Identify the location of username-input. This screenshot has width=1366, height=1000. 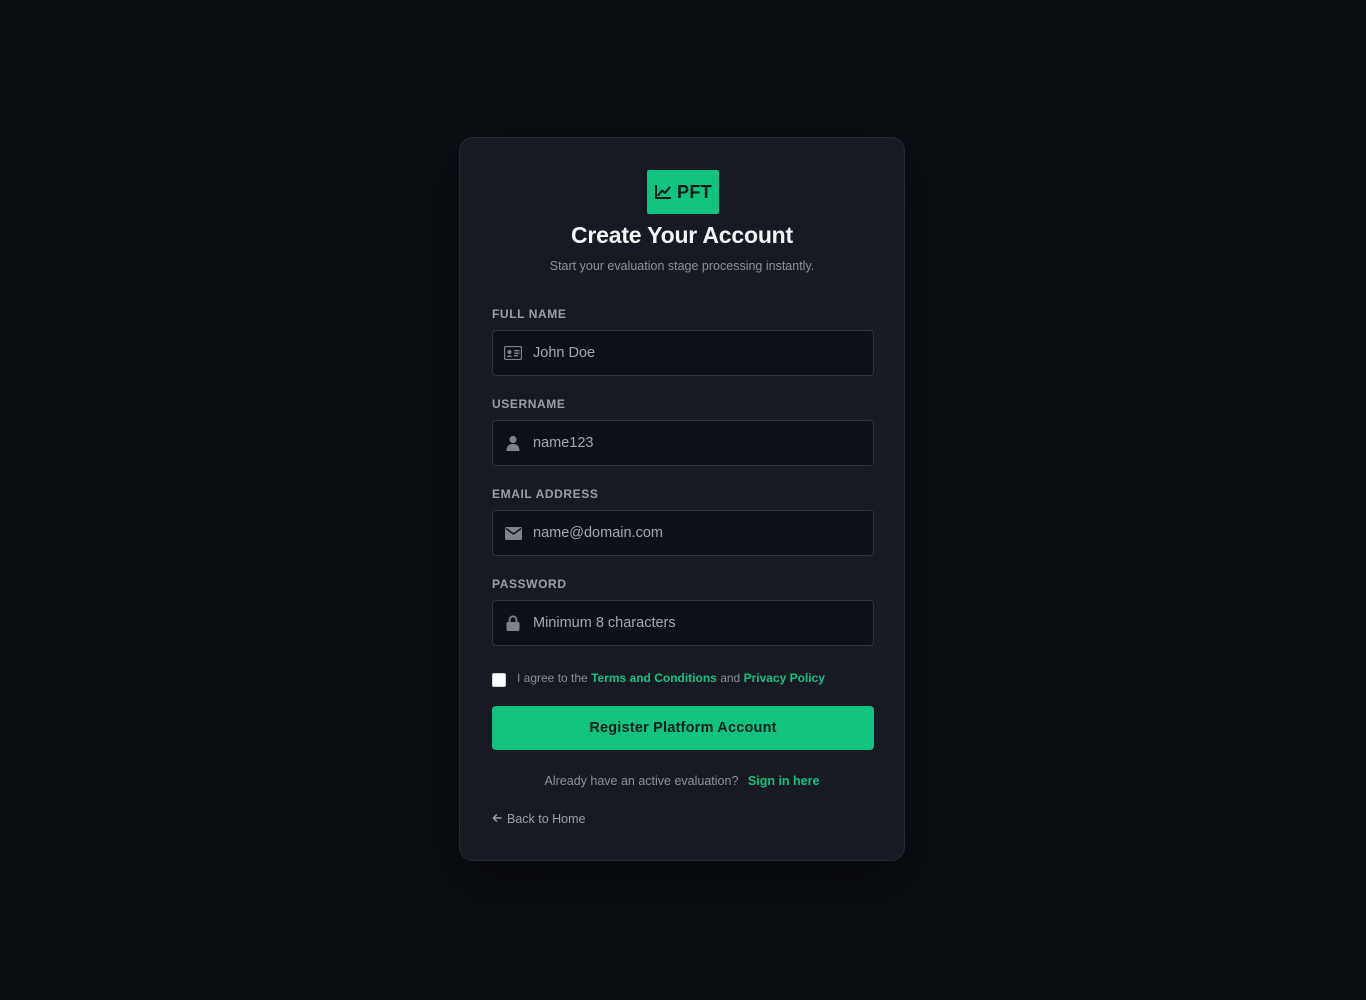
(698, 443).